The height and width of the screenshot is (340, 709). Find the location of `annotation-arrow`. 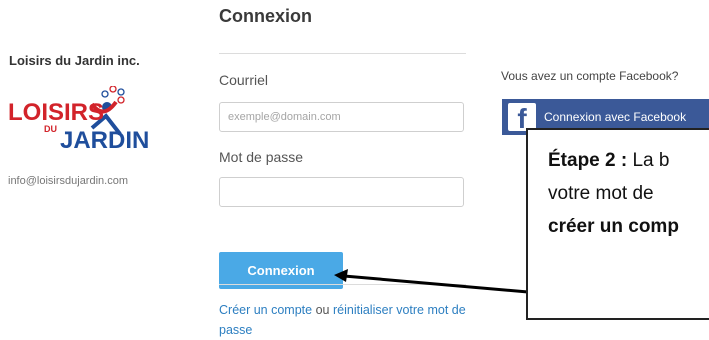

annotation-arrow is located at coordinates (431, 281).